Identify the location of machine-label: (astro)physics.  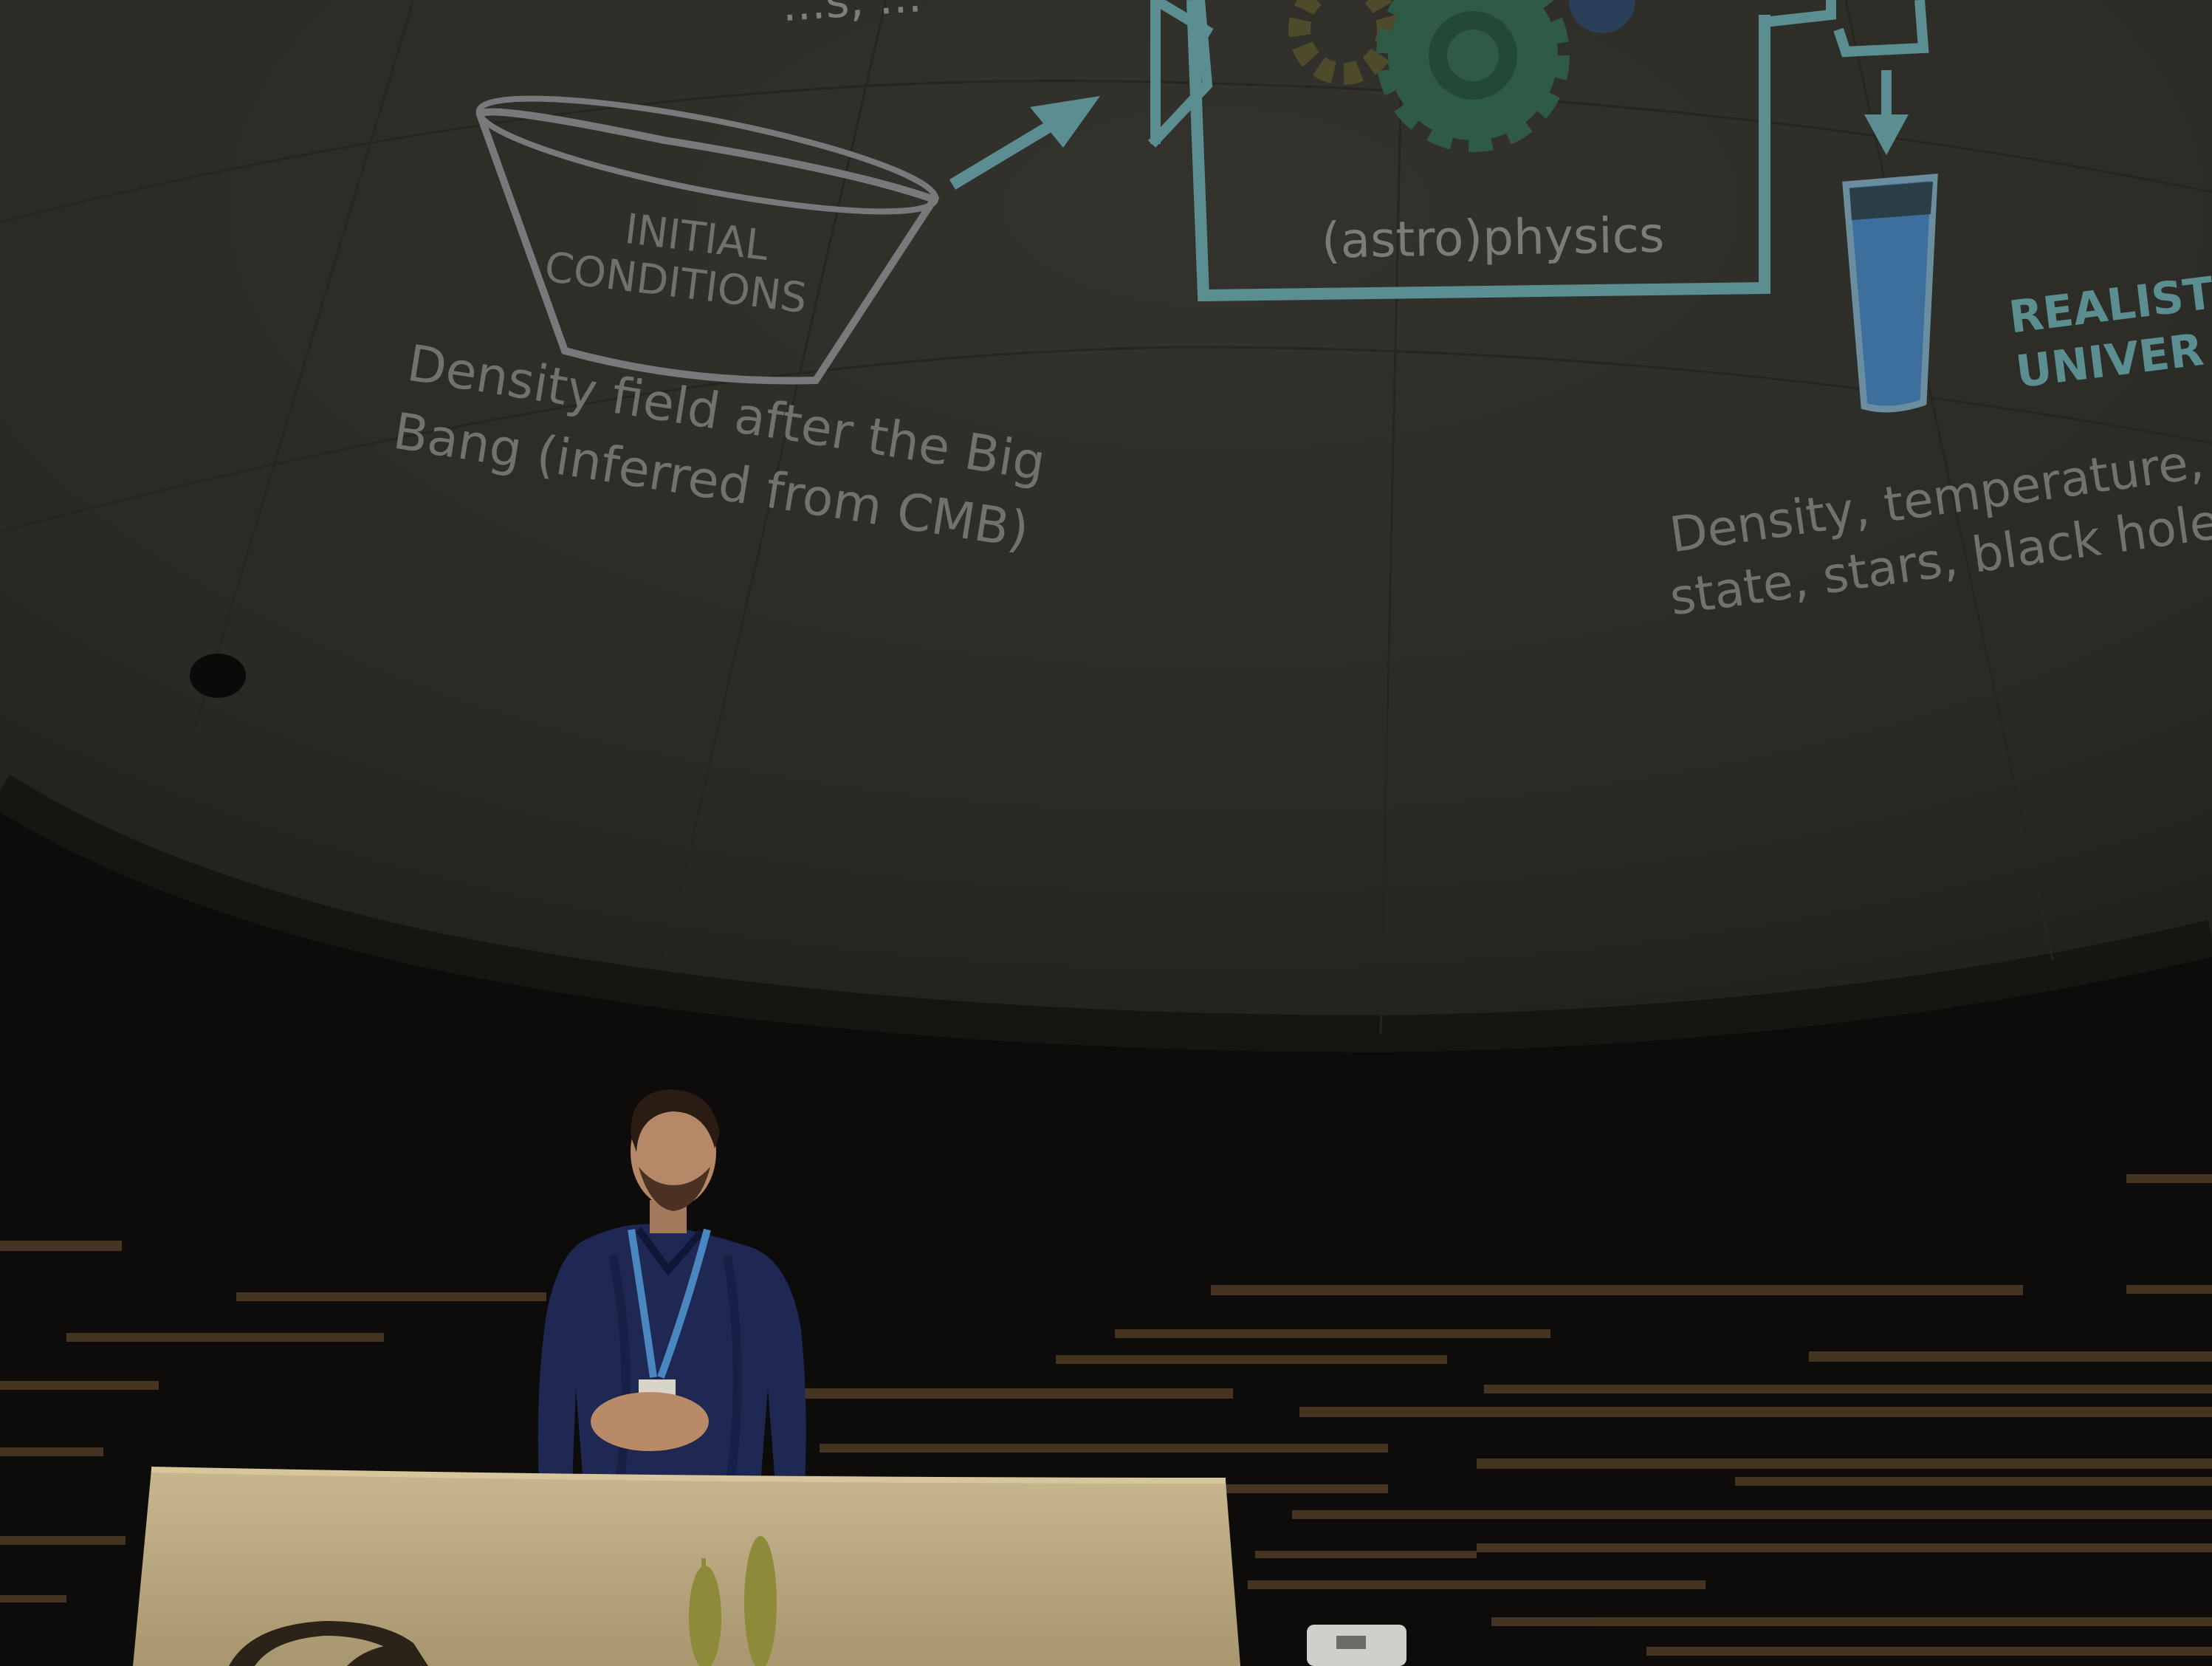
(1493, 239).